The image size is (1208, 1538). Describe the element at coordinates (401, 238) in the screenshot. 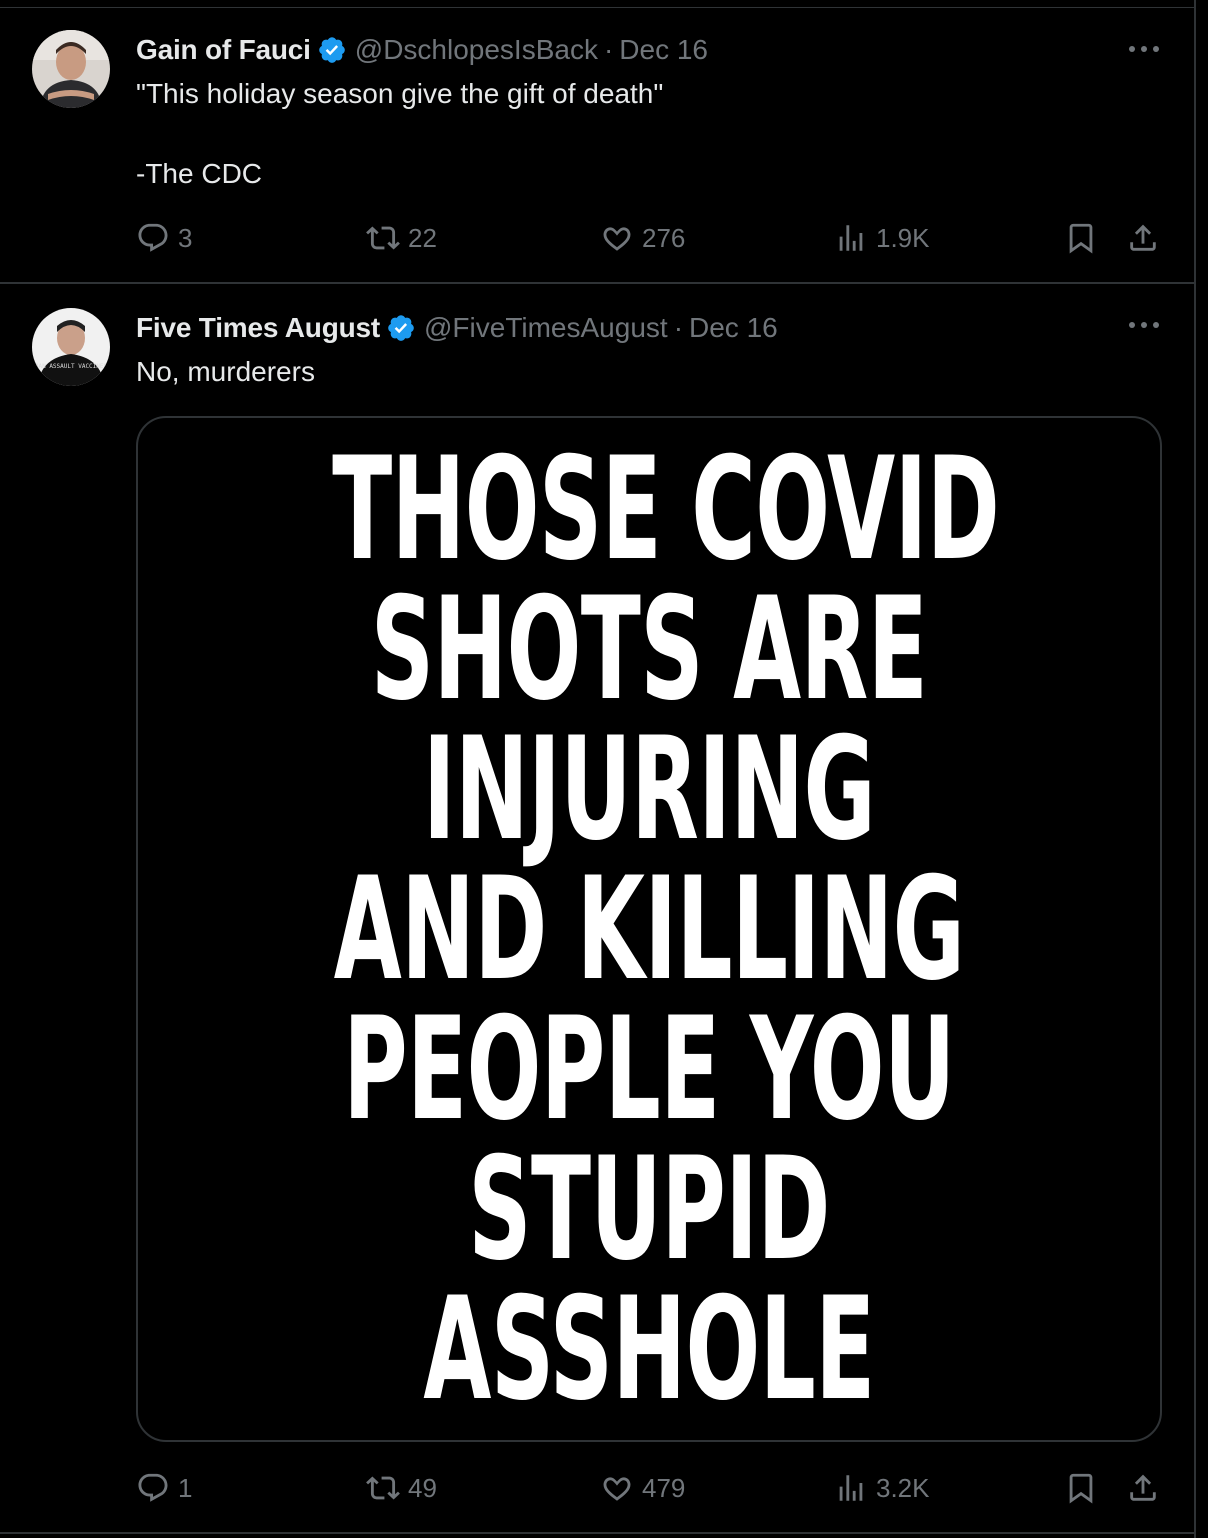

I see `retweet-button: 22` at that location.